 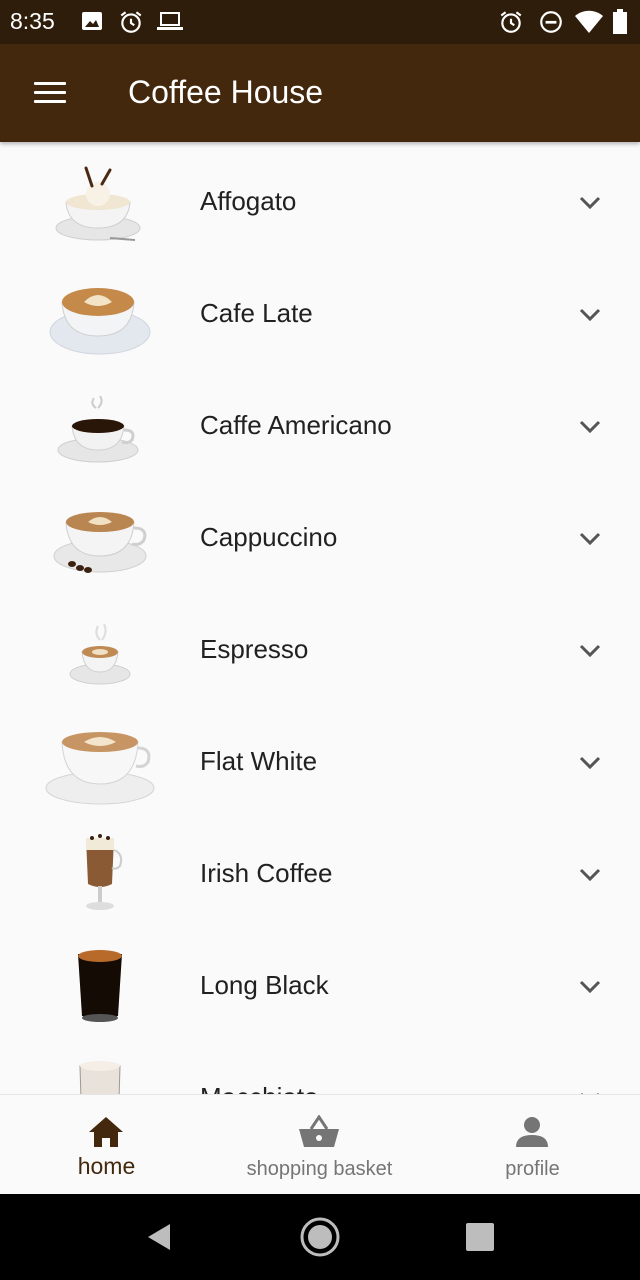 I want to click on list-item-flat-white: Flat White, so click(x=320, y=758).